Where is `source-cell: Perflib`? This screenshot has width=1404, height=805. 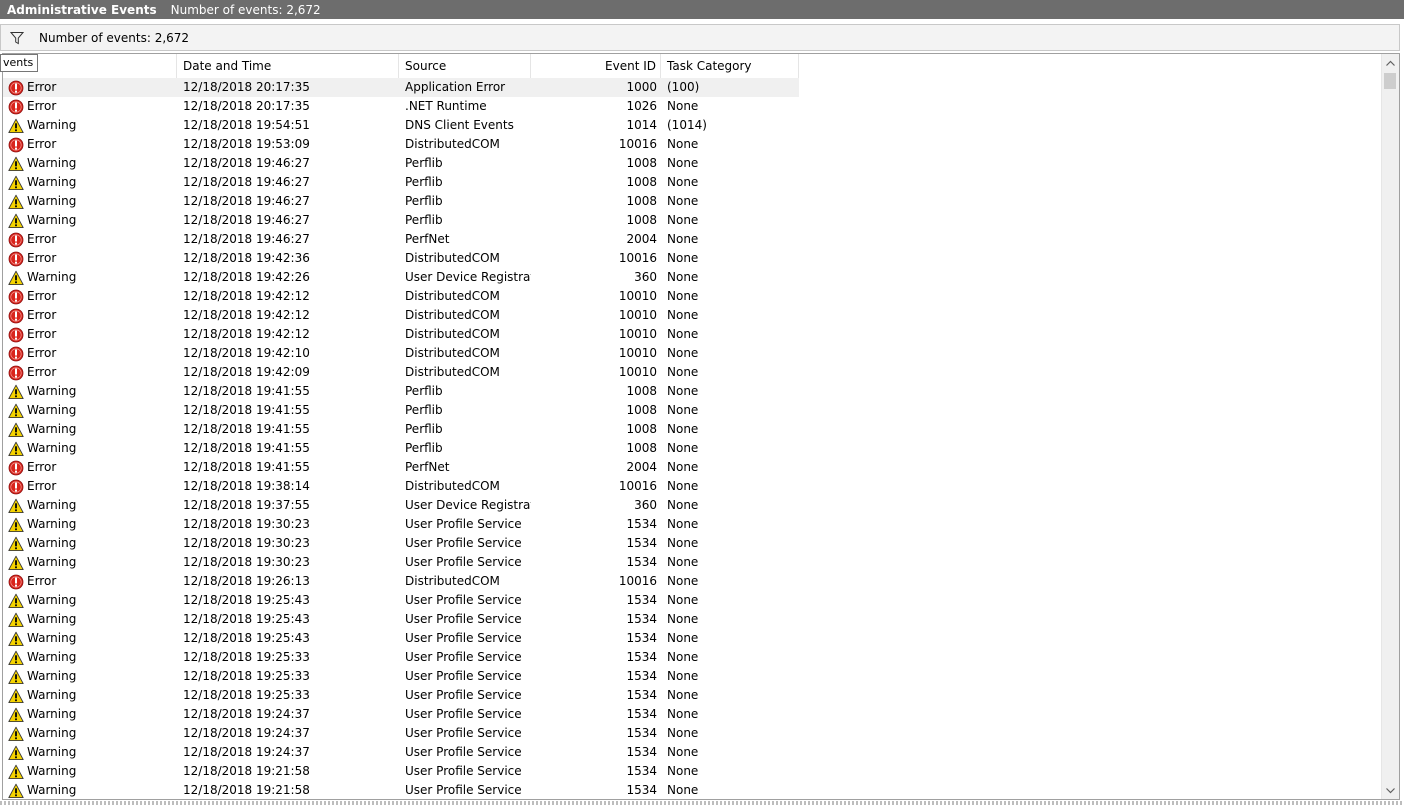 source-cell: Perflib is located at coordinates (424, 220).